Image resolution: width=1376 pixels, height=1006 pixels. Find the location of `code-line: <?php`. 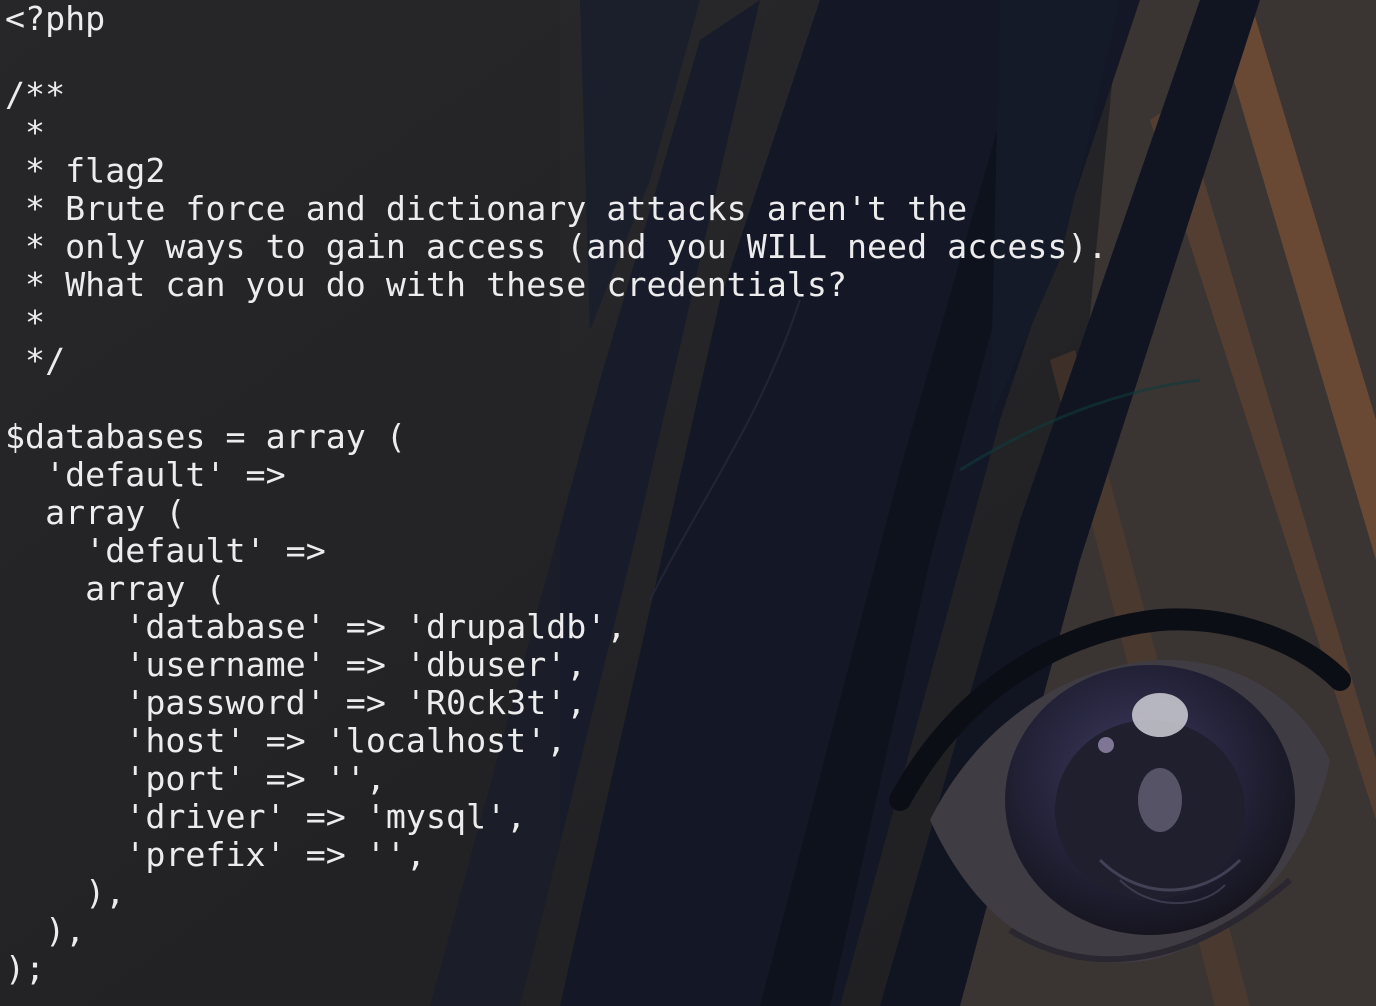

code-line: <?php is located at coordinates (55, 19).